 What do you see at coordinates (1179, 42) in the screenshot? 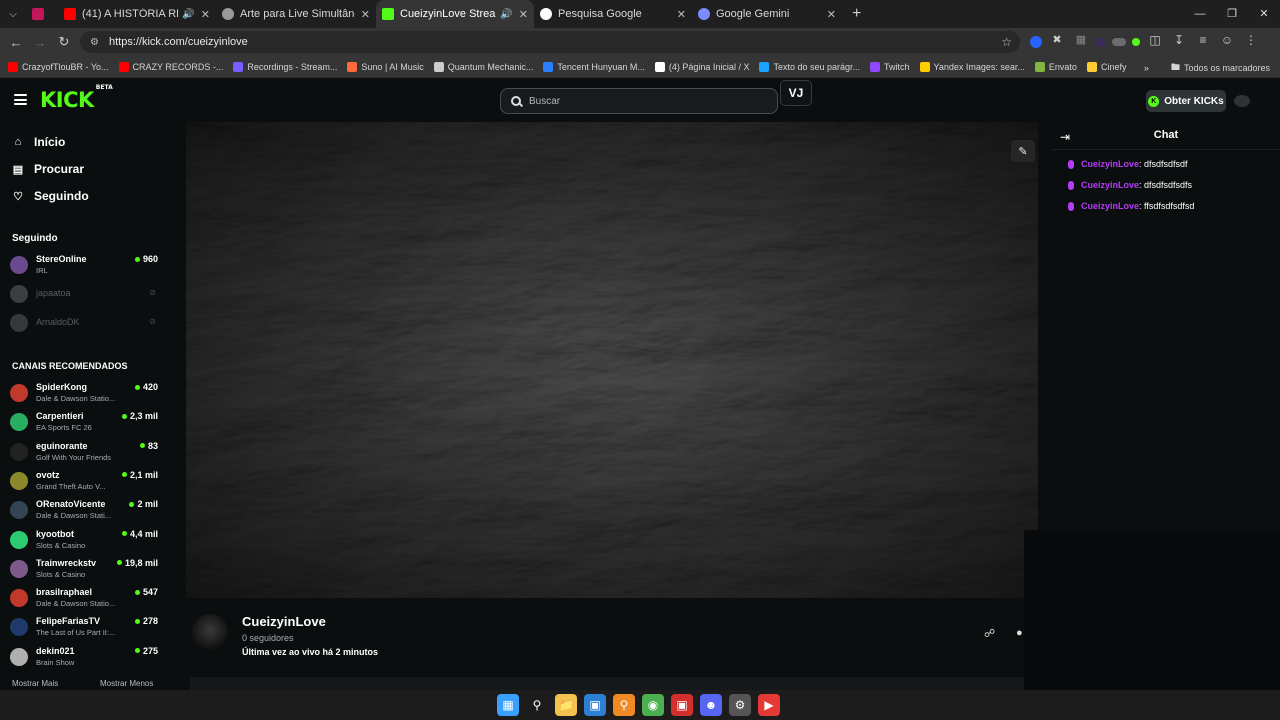
I see `download-icon: ↧` at bounding box center [1179, 42].